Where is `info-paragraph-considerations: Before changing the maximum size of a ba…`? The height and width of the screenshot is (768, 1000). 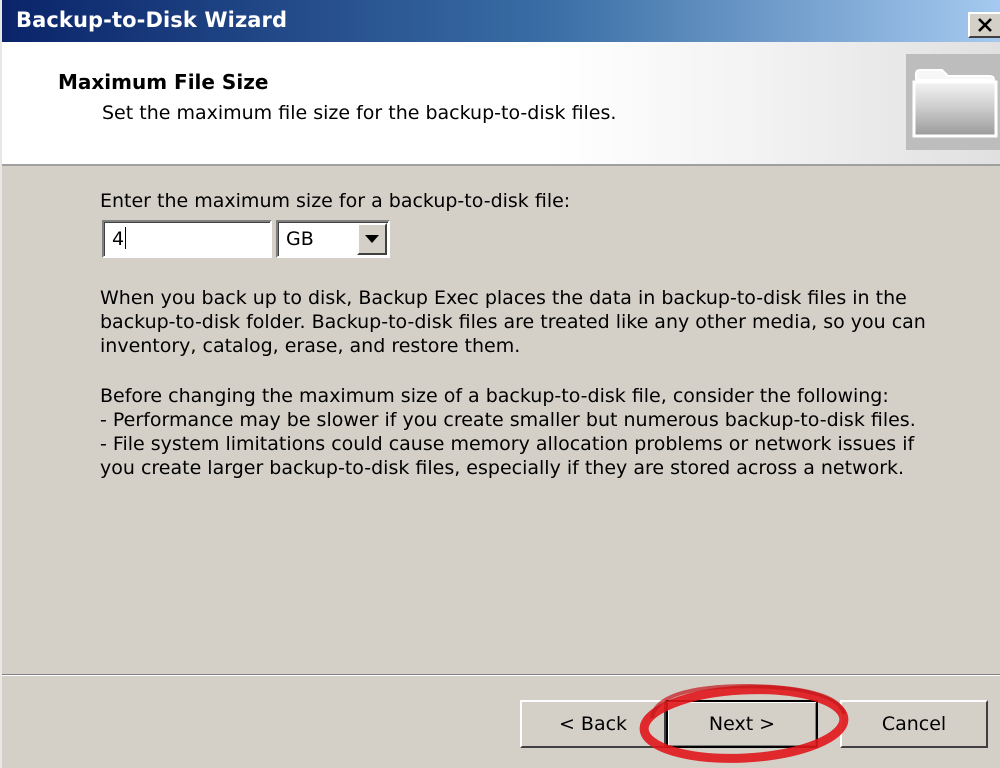 info-paragraph-considerations: Before changing the maximum size of a ba… is located at coordinates (520, 432).